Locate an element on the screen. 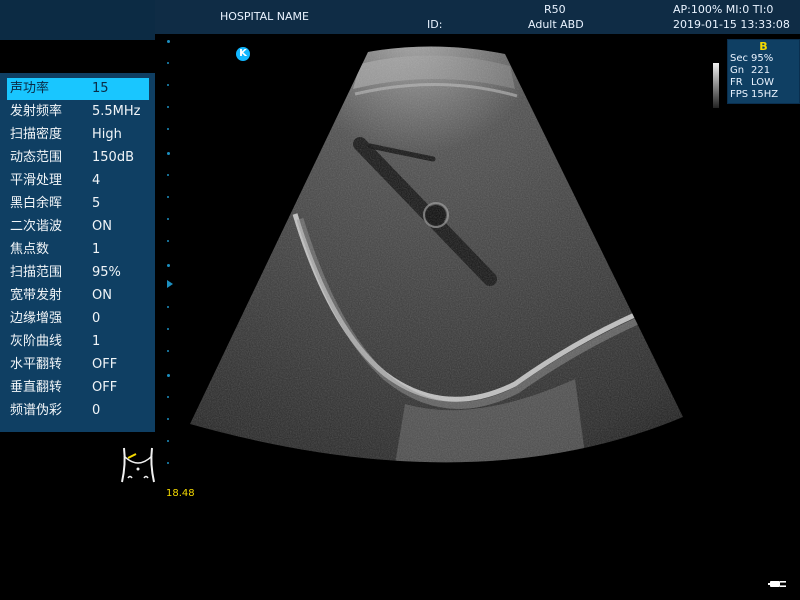  param-row-h-flip: 水平翻转 OFF is located at coordinates (77, 365).